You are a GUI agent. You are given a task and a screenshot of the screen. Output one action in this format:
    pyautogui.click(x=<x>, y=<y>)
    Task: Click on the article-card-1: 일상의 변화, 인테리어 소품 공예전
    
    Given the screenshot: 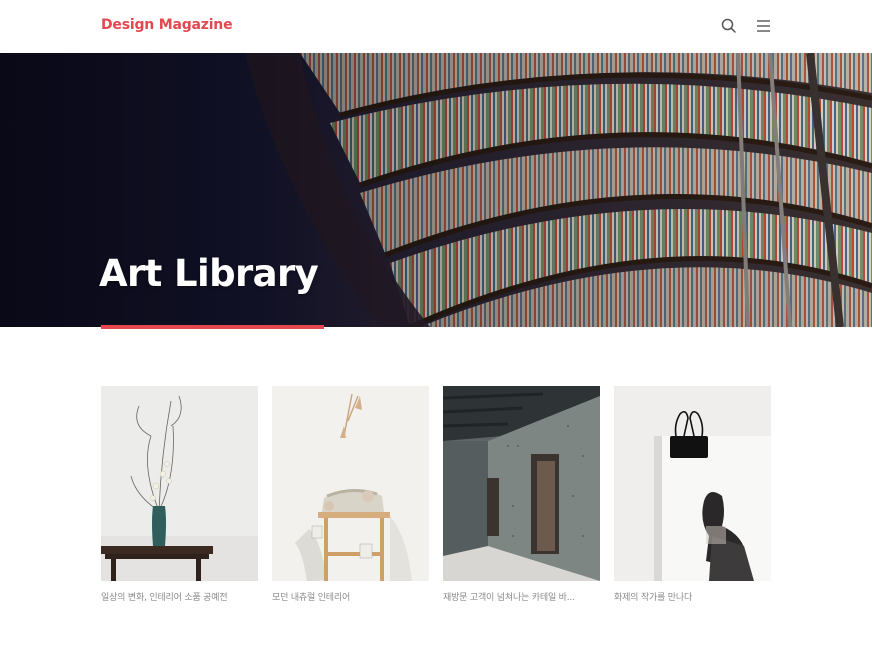 What is the action you would take?
    pyautogui.click(x=179, y=494)
    